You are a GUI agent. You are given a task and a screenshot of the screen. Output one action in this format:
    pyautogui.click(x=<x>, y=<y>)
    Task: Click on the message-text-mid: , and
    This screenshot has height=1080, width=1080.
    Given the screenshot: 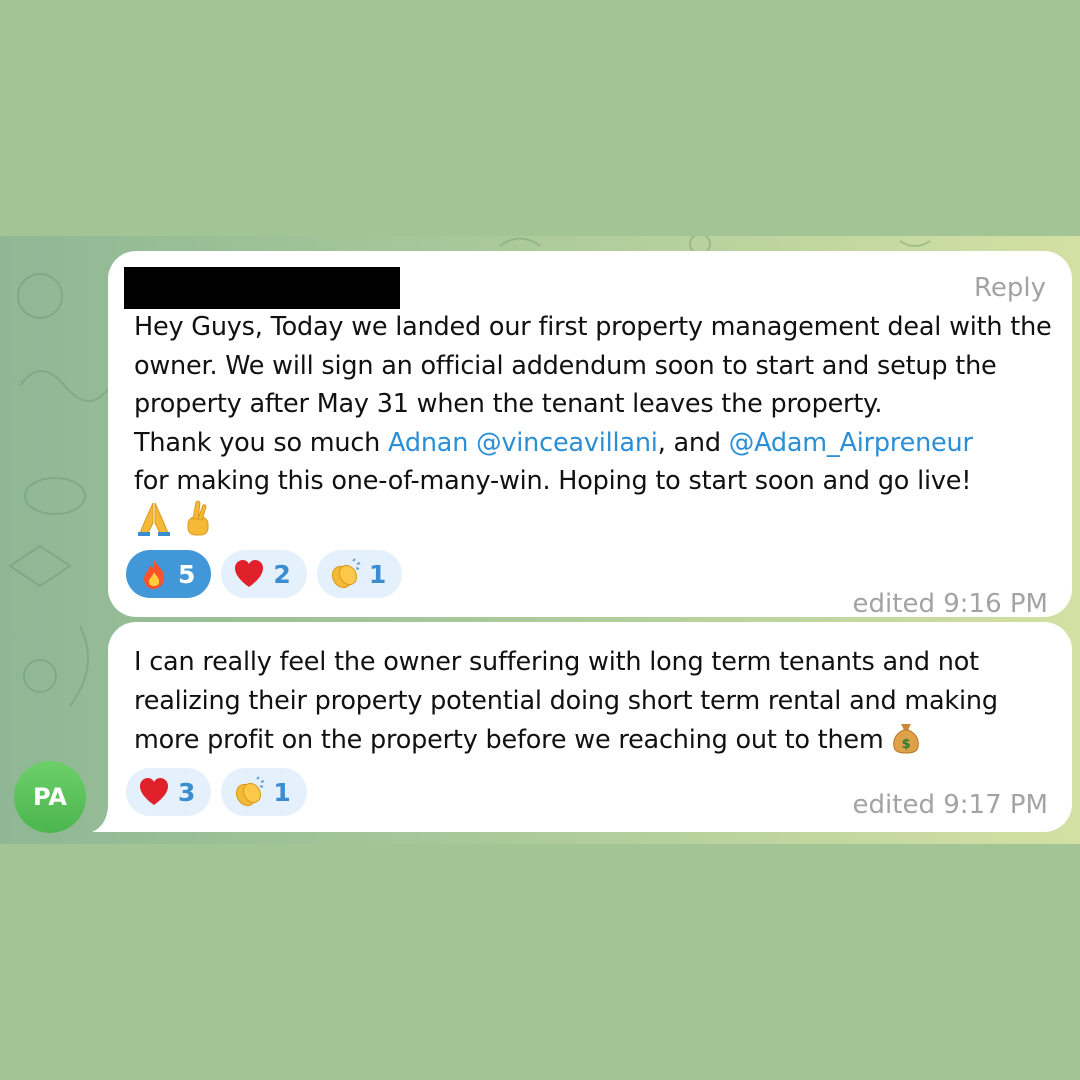 What is the action you would take?
    pyautogui.click(x=693, y=442)
    